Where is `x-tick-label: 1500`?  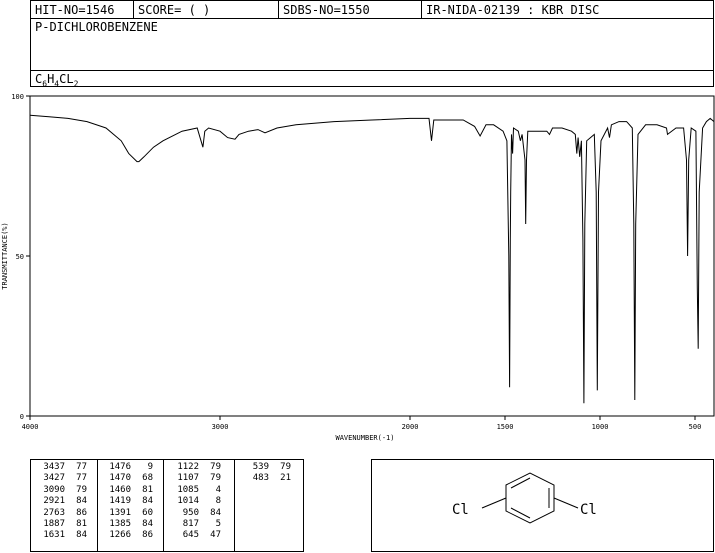 x-tick-label: 1500 is located at coordinates (505, 427).